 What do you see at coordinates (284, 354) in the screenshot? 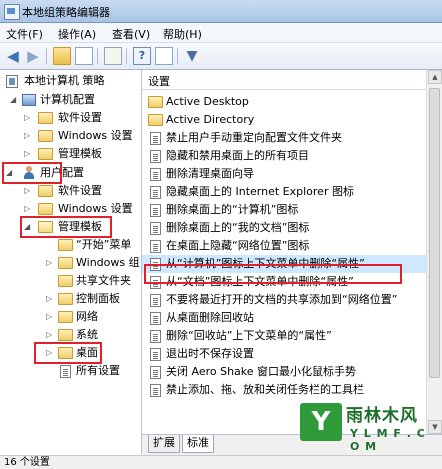
I see `list-item-policy: 退出时不保存设置` at bounding box center [284, 354].